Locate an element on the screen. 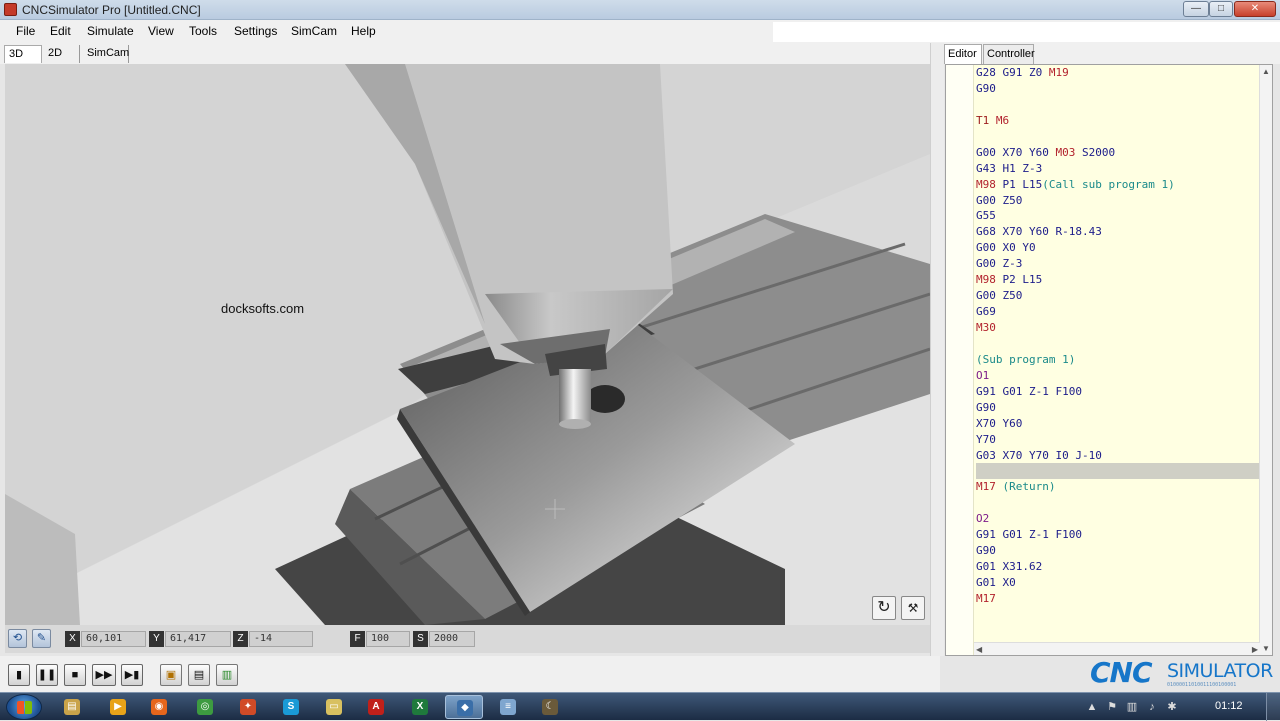 Image resolution: width=1280 pixels, height=721 pixels. reset-view-button: ↻ is located at coordinates (884, 608).